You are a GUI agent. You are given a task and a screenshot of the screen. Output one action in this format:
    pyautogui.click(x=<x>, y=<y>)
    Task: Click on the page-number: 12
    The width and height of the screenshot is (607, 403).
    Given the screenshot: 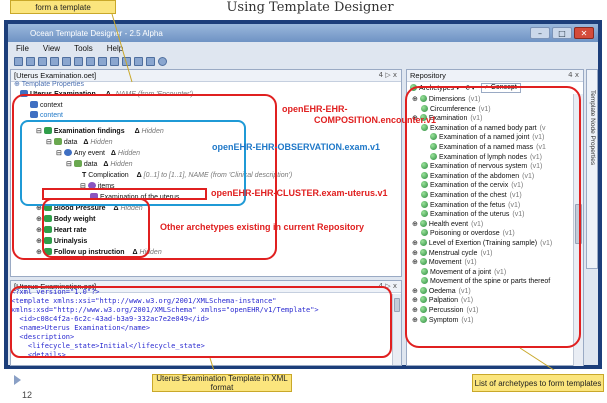 What is the action you would take?
    pyautogui.click(x=27, y=395)
    